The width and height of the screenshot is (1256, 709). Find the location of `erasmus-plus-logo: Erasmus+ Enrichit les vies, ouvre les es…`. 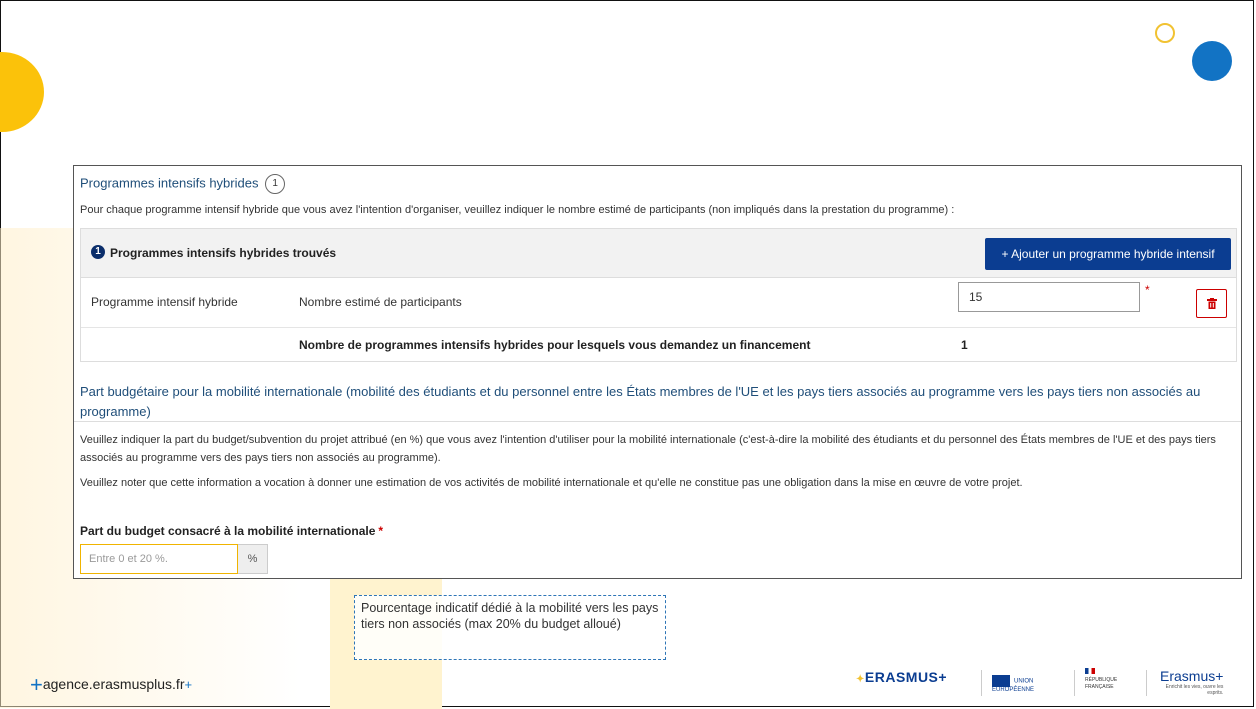

erasmus-plus-logo: Erasmus+ Enrichit les vies, ouvre les es… is located at coordinates (1191, 682).